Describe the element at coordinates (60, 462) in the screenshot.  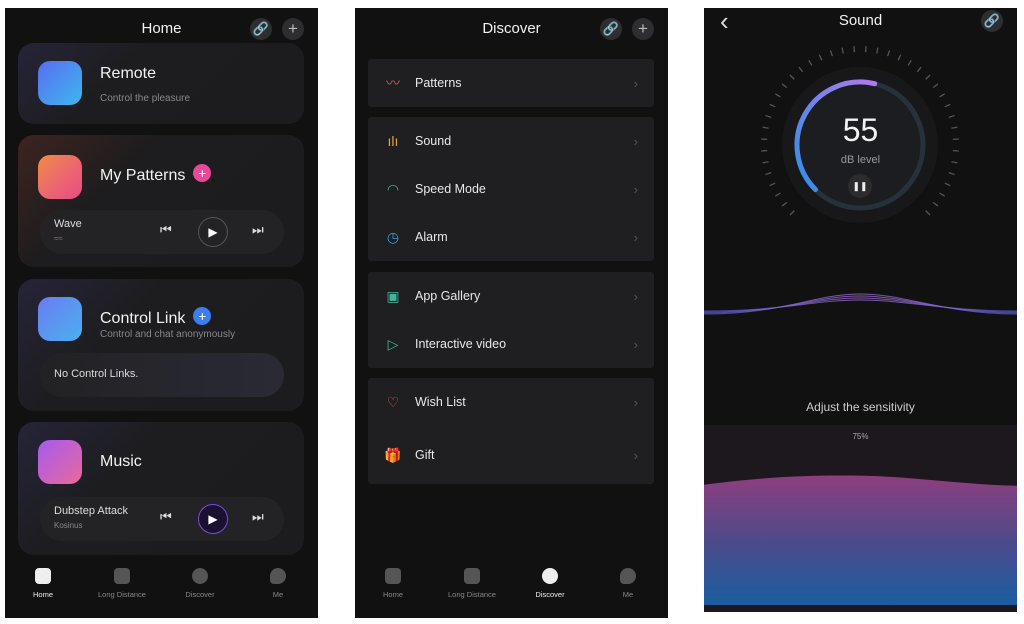
I see `guitar-icon` at that location.